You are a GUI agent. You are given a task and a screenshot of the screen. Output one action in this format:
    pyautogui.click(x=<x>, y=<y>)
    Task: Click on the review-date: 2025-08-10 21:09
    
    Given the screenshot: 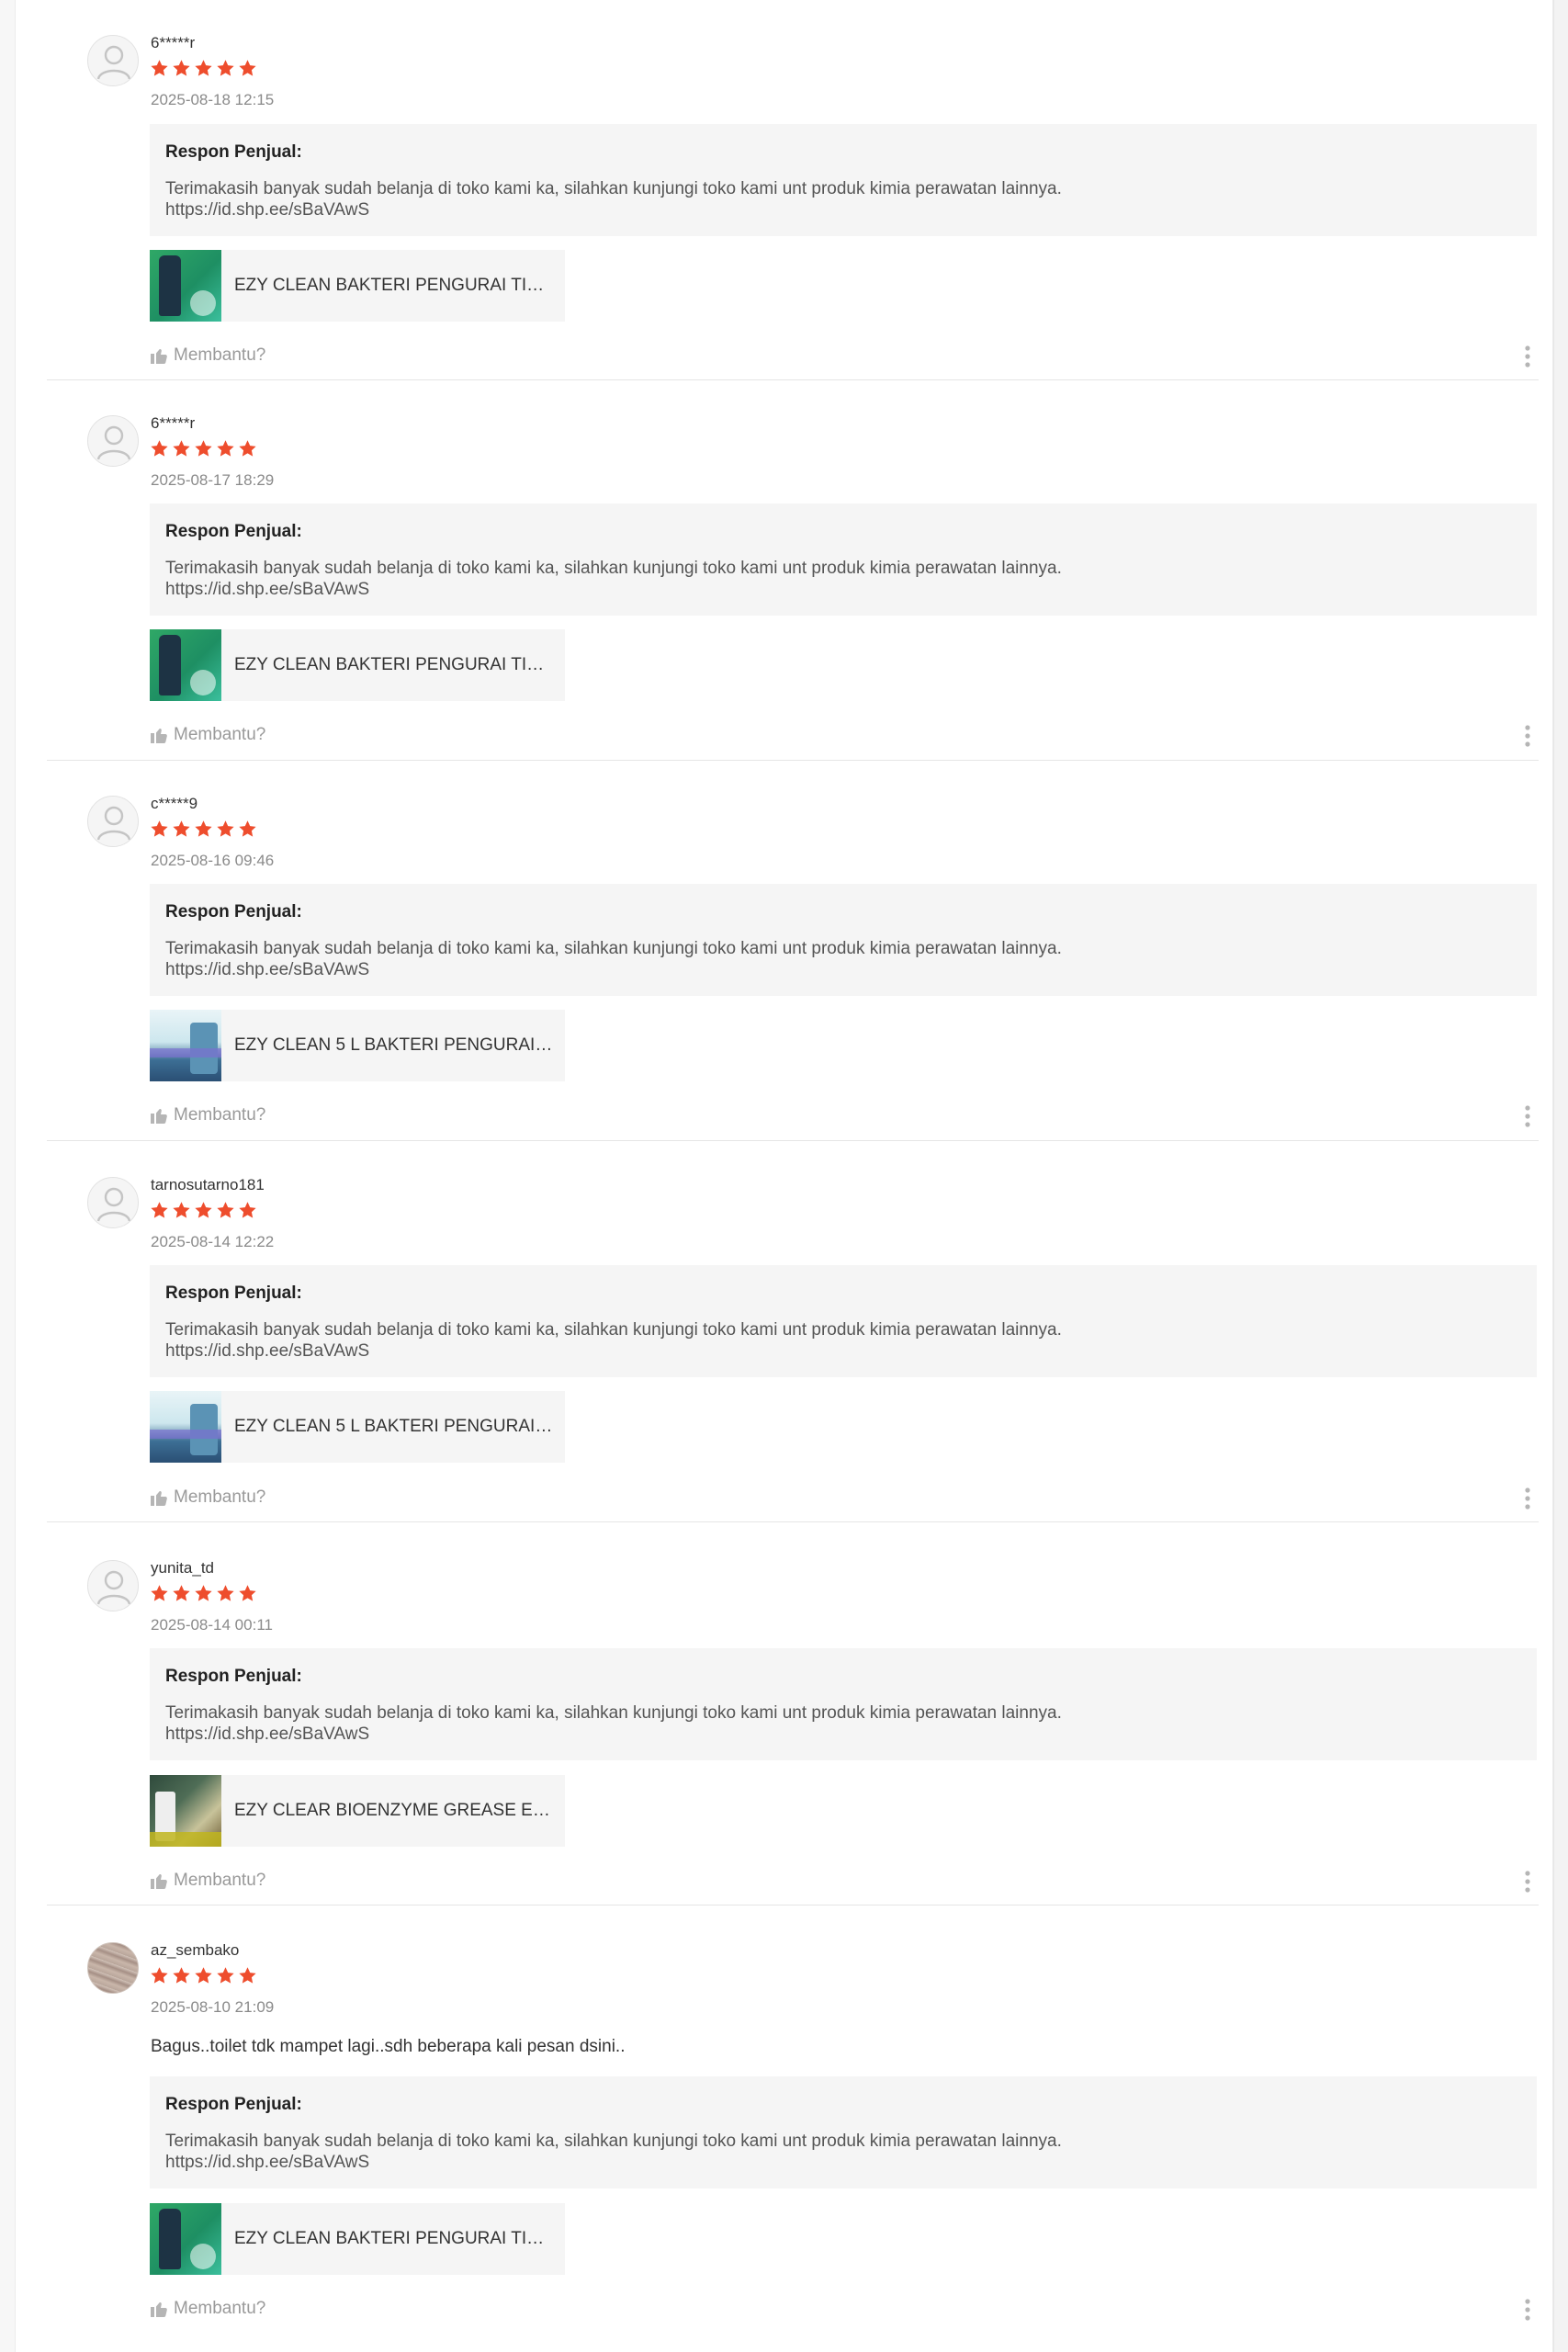 What is the action you would take?
    pyautogui.click(x=213, y=2007)
    